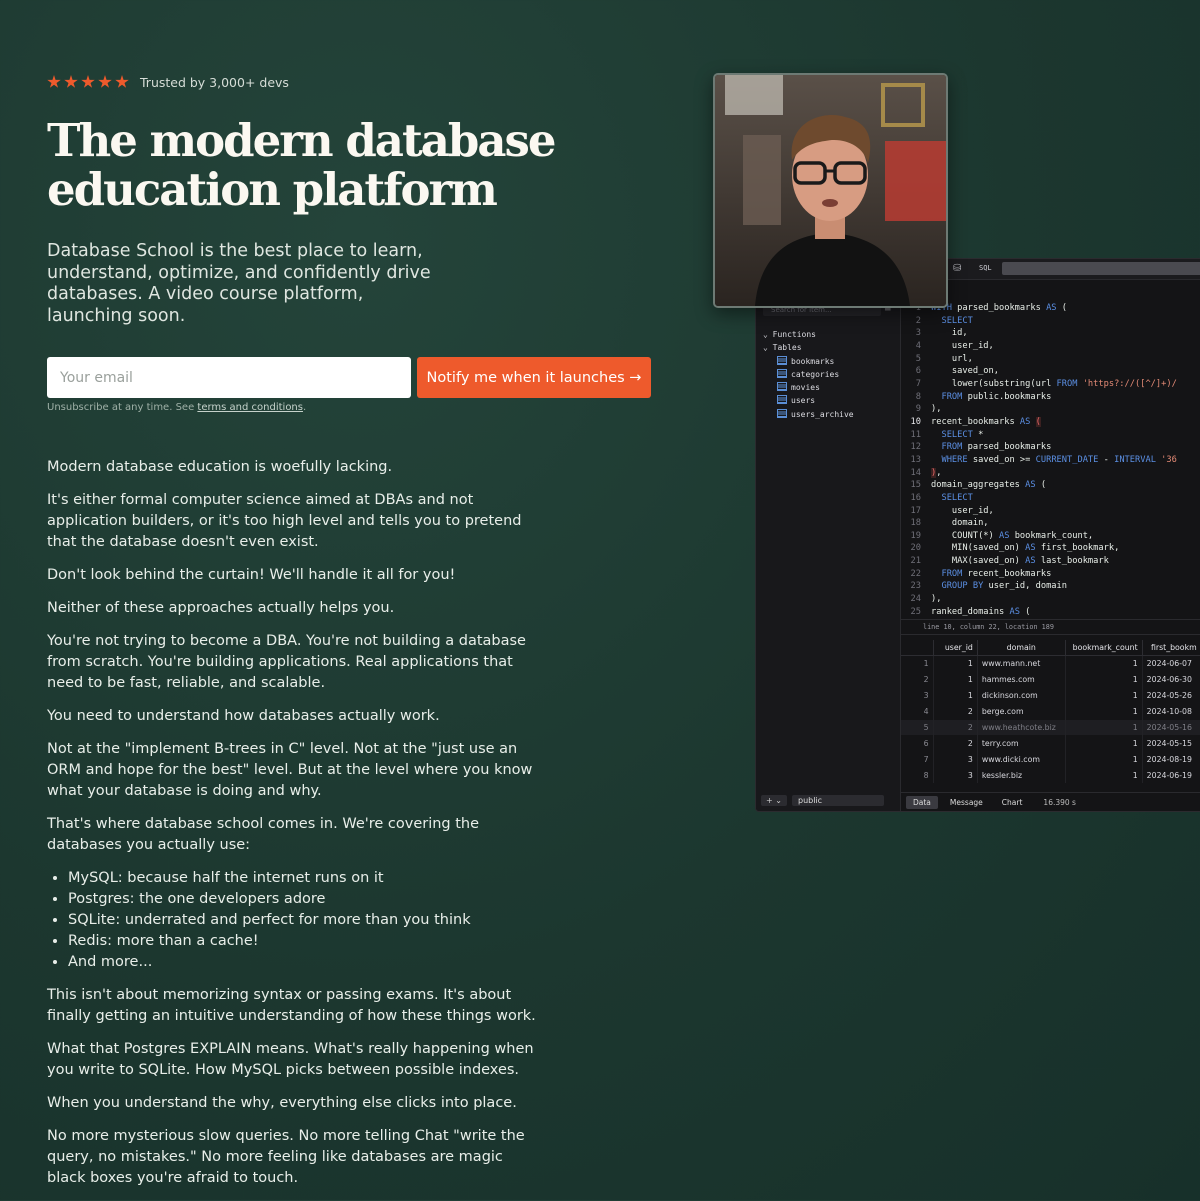  Describe the element at coordinates (830, 203) in the screenshot. I see `instructor-mouth` at that location.